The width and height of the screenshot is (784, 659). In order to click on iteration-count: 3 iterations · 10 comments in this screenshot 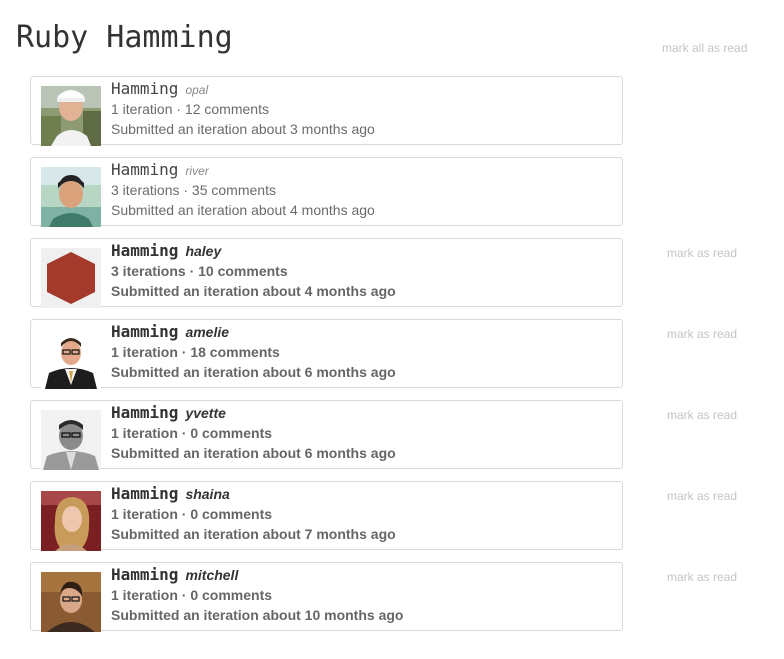, I will do `click(199, 271)`.